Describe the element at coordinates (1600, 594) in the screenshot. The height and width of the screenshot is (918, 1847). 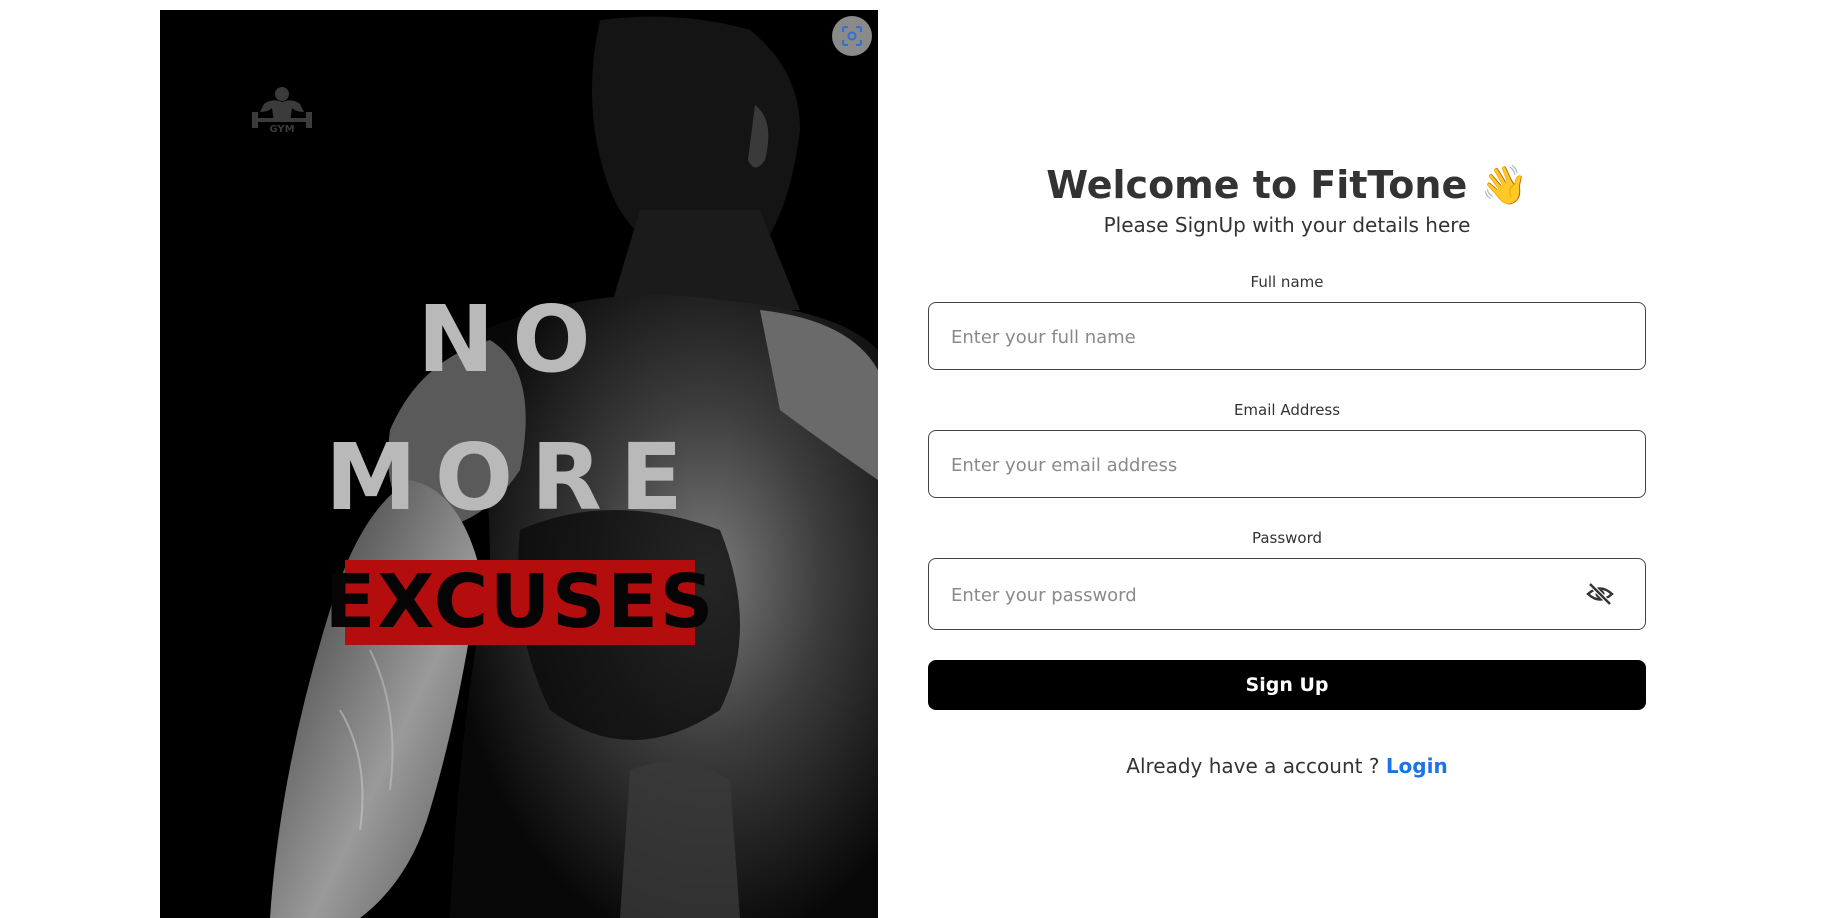
I see `eye-off-icon` at that location.